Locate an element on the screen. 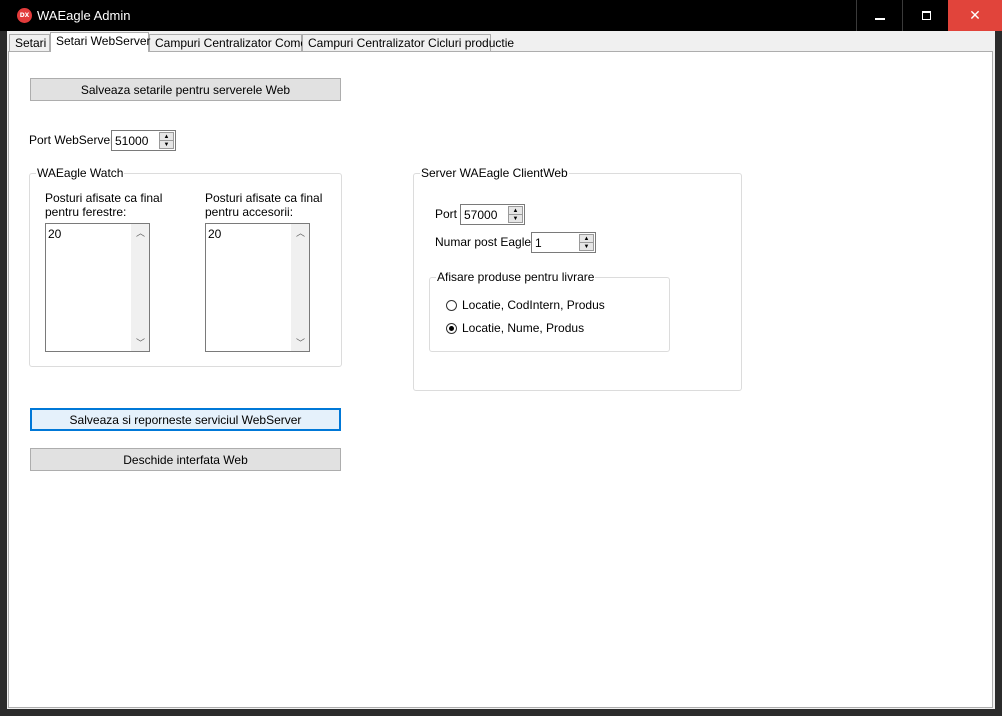  post-eagle-spin: ▲ ▼ is located at coordinates (586, 242).